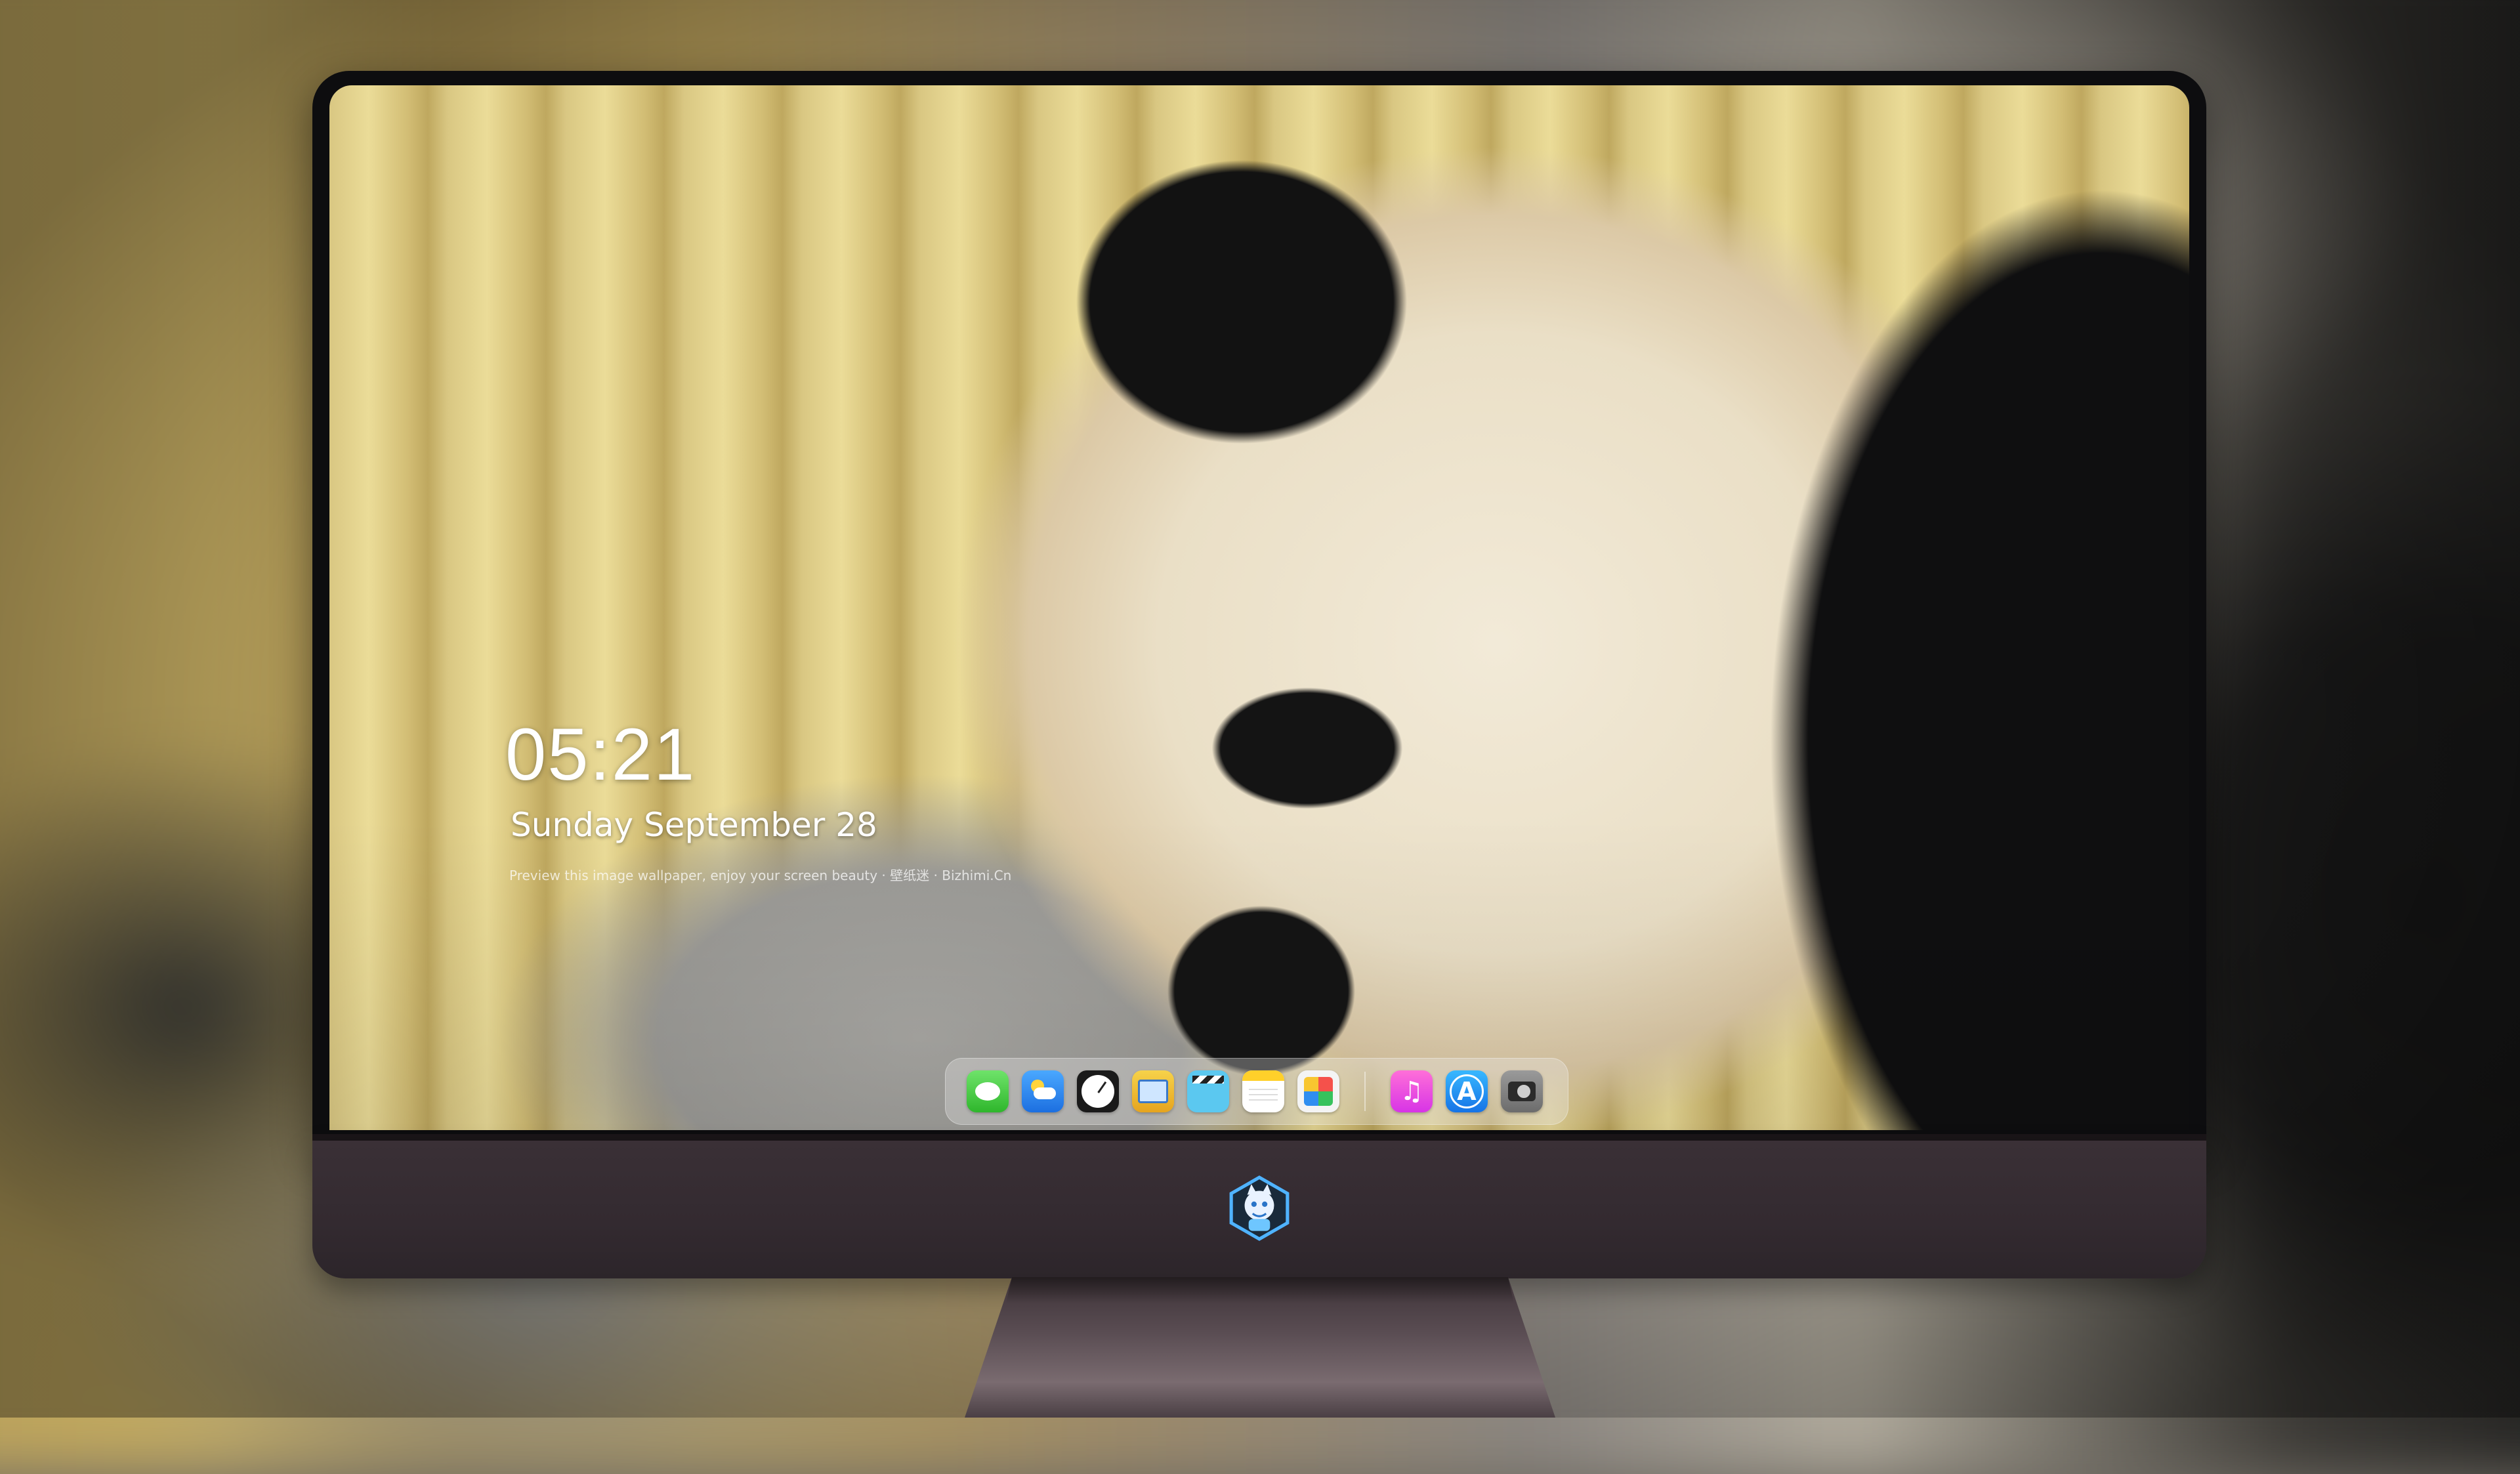 This screenshot has width=2520, height=1474. What do you see at coordinates (1412, 1091) in the screenshot?
I see `music-note-icon` at bounding box center [1412, 1091].